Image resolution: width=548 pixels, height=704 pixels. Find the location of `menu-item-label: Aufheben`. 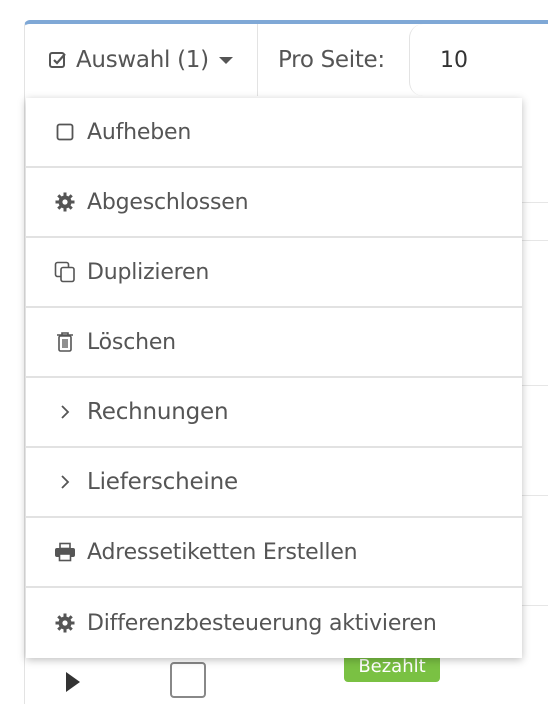

menu-item-label: Aufheben is located at coordinates (139, 132).